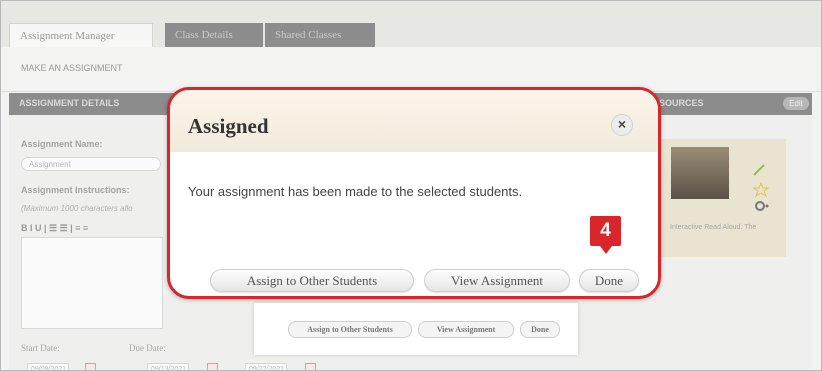 The image size is (822, 371). Describe the element at coordinates (228, 126) in the screenshot. I see `dialog-title: Assigned` at that location.